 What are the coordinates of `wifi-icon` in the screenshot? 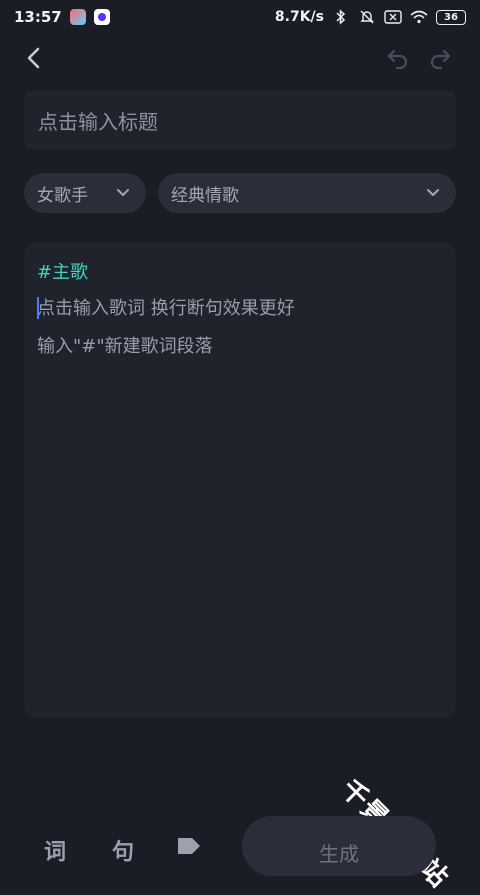 It's located at (419, 17).